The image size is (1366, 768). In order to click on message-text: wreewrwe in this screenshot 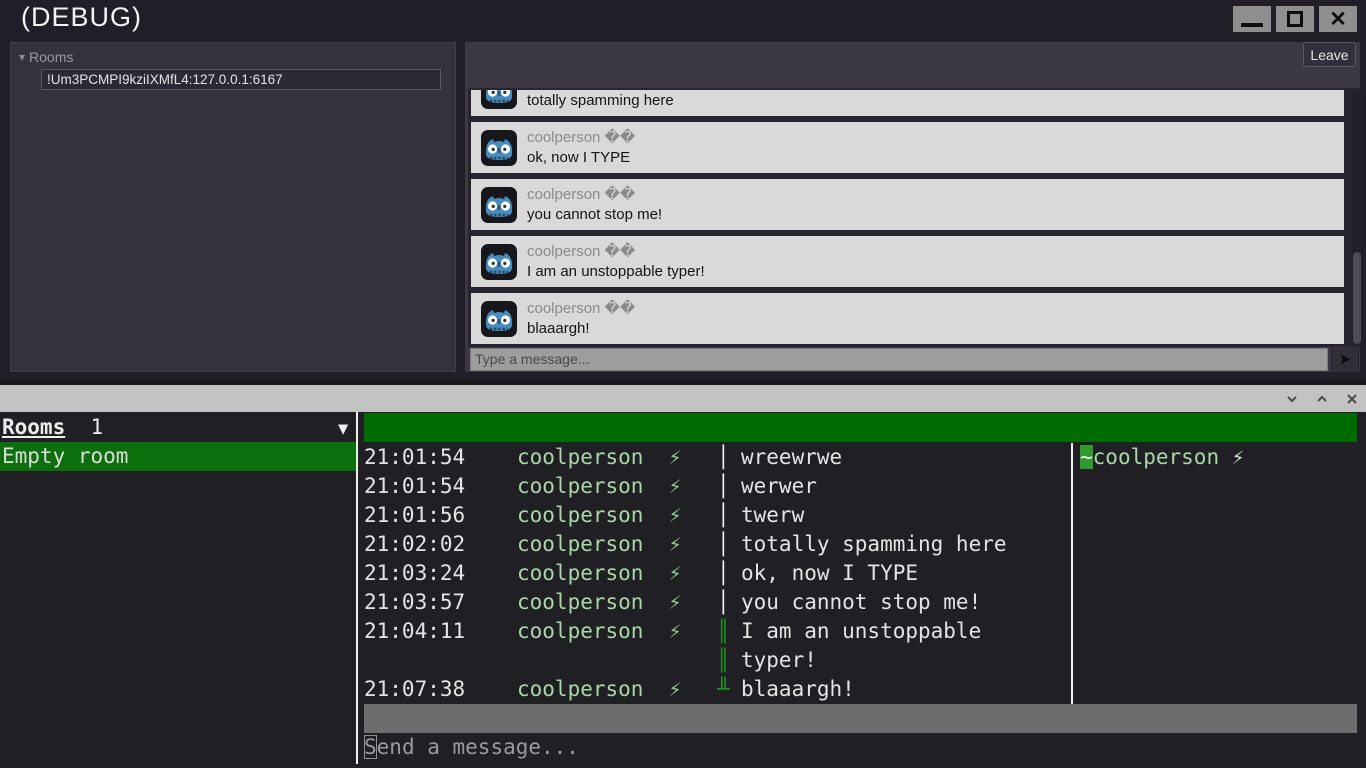, I will do `click(792, 457)`.